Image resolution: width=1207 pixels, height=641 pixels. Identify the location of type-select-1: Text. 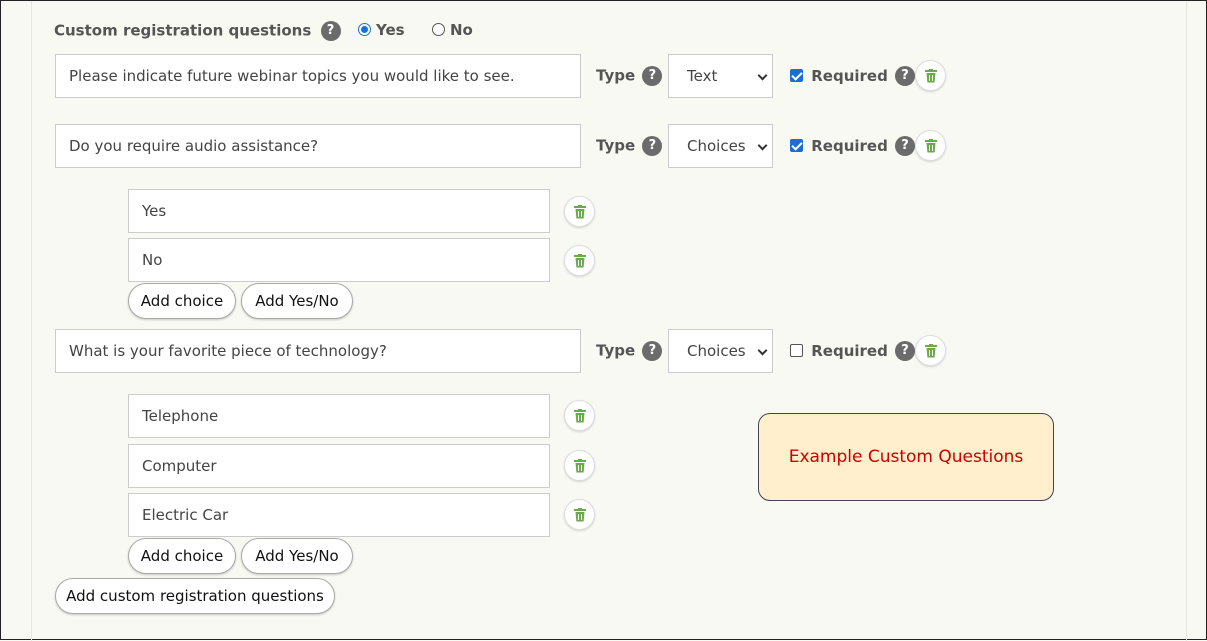
(720, 76).